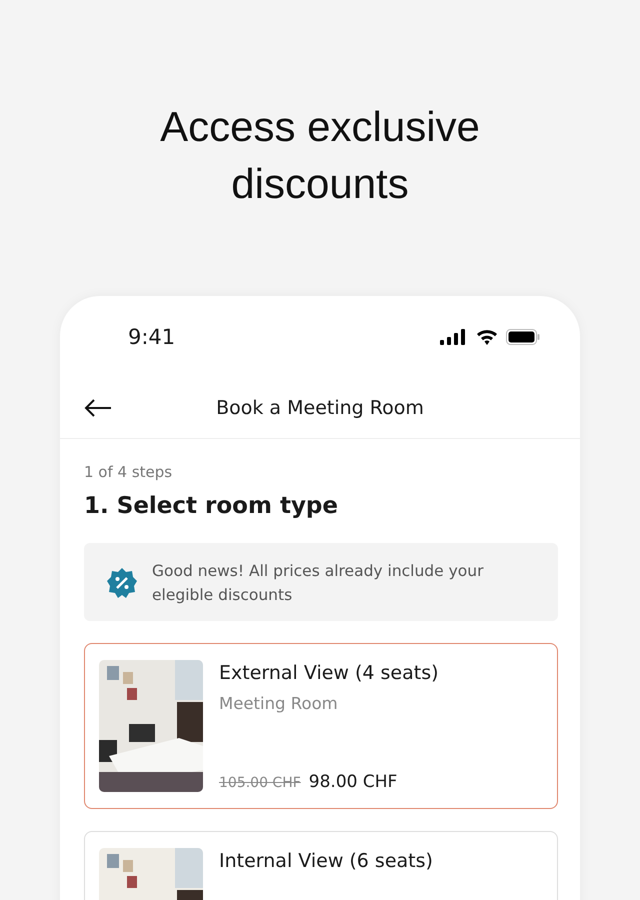  I want to click on discount-badge-icon, so click(122, 583).